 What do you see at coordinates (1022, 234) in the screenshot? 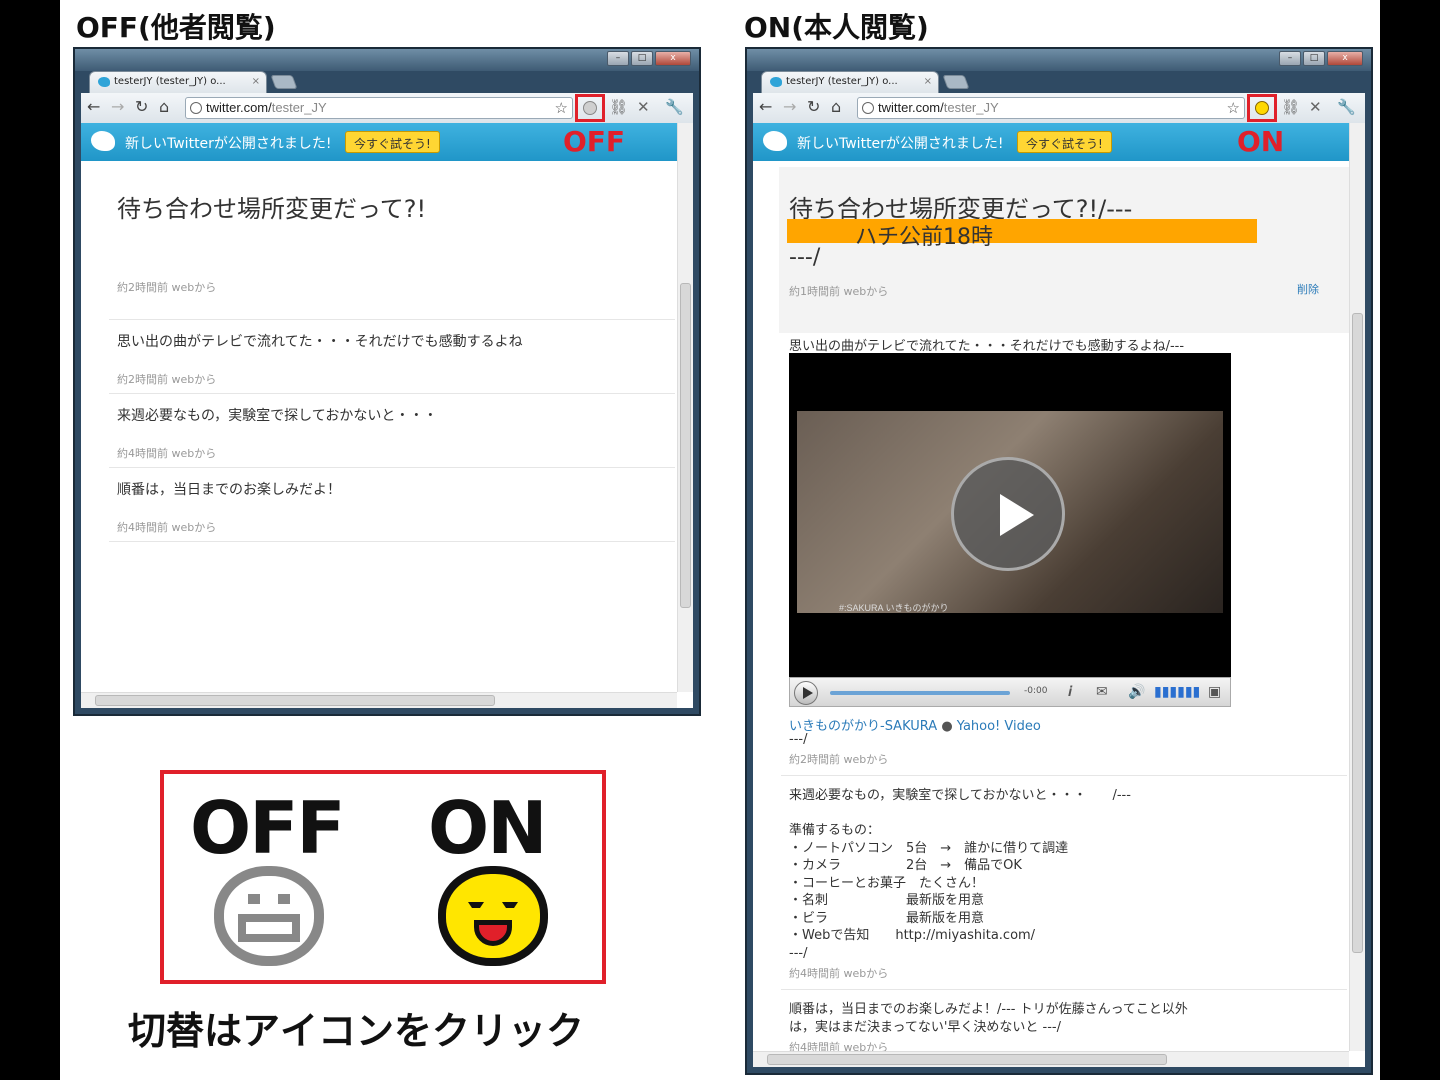
I see `highlighted-hidden-text: ハチ公前18時` at bounding box center [1022, 234].